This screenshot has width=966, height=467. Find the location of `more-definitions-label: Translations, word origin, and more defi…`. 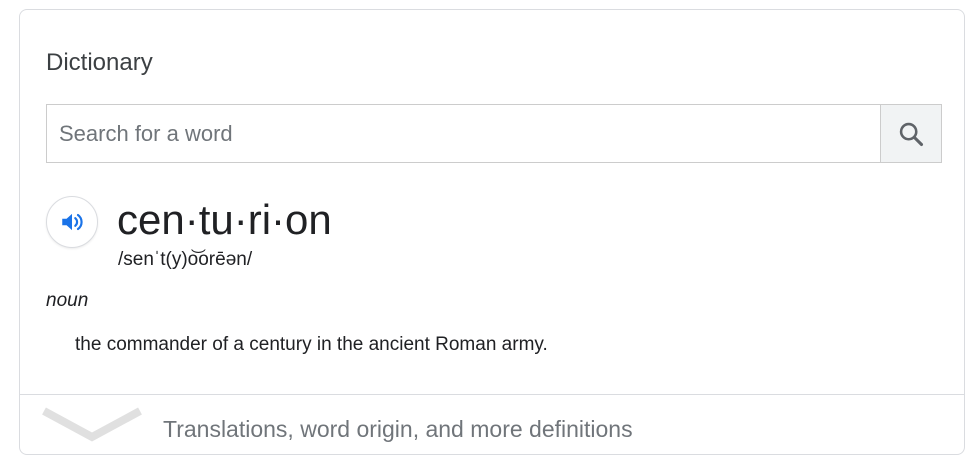

more-definitions-label: Translations, word origin, and more defi… is located at coordinates (398, 429).